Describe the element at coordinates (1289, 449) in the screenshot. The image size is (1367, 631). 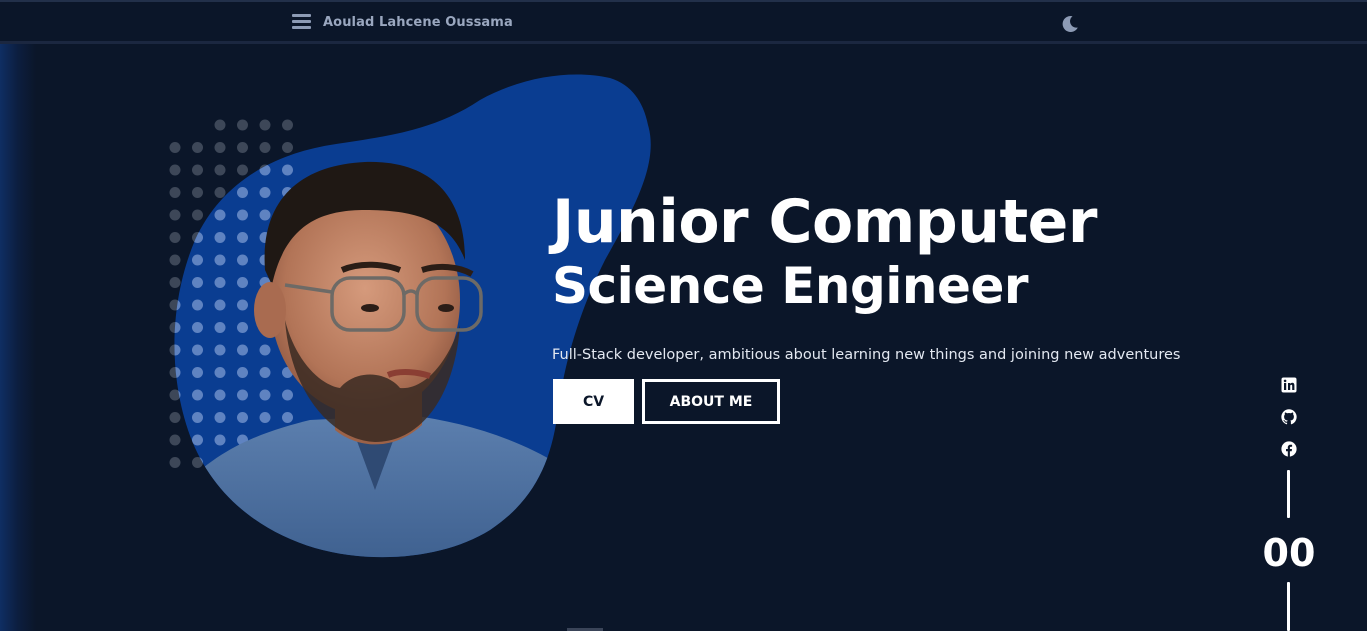
I see `facebook-icon` at that location.